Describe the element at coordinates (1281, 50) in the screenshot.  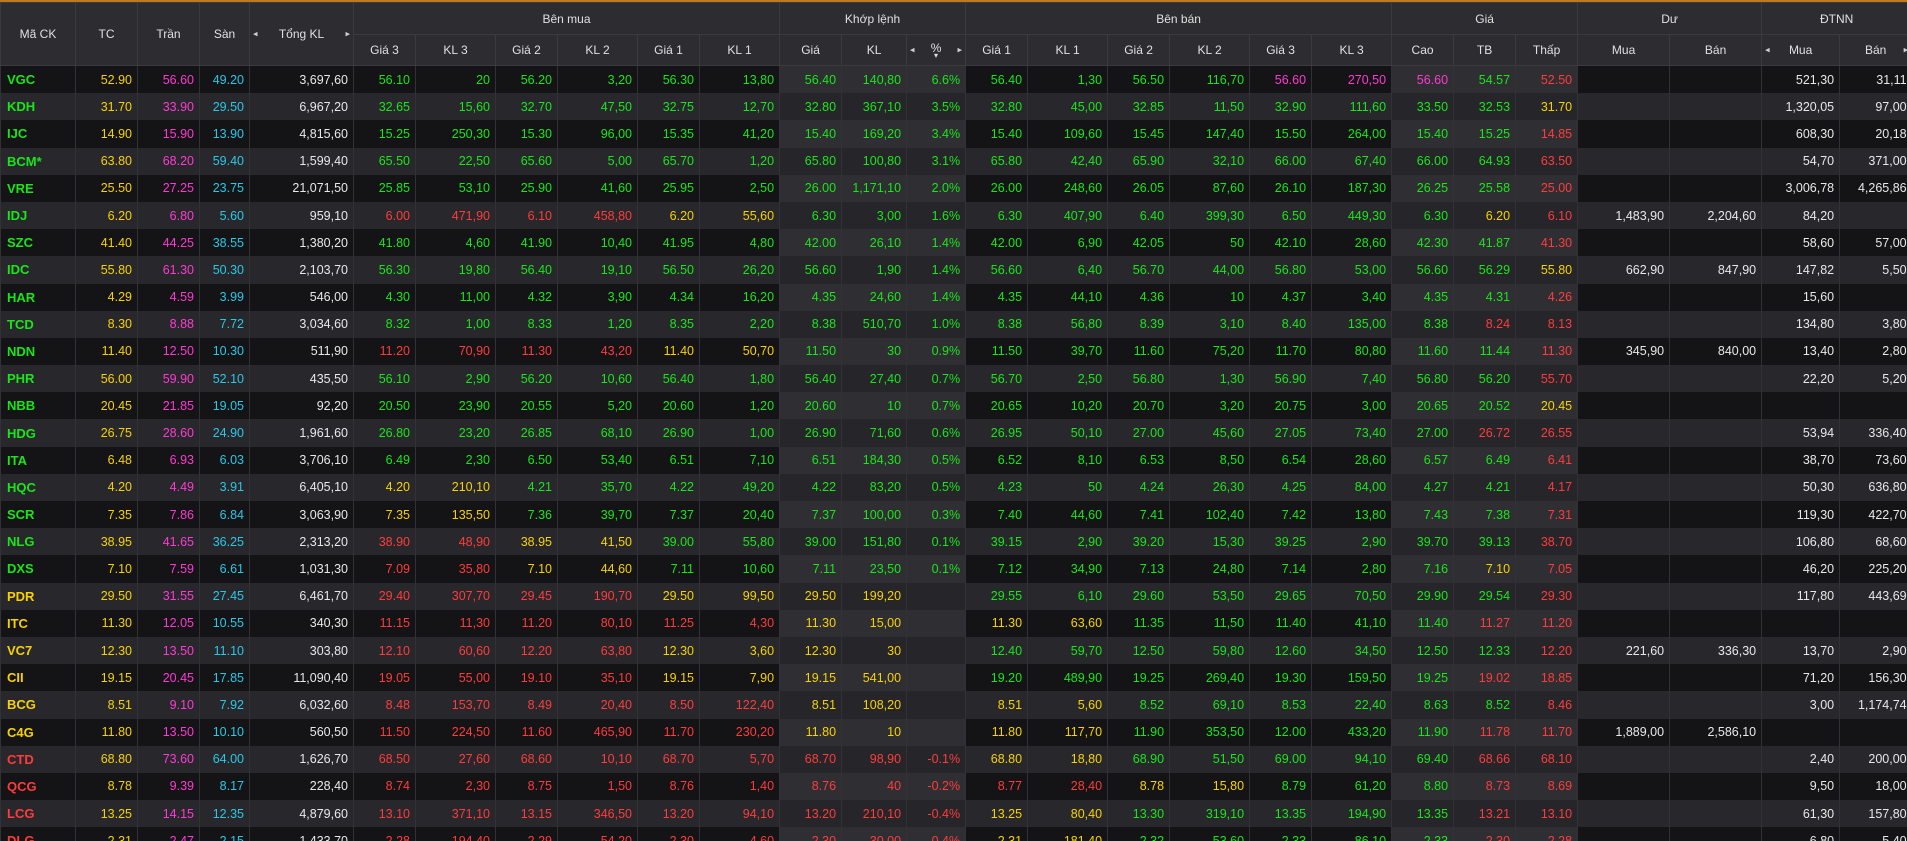
I see `col-sell-price3: Giá 3` at that location.